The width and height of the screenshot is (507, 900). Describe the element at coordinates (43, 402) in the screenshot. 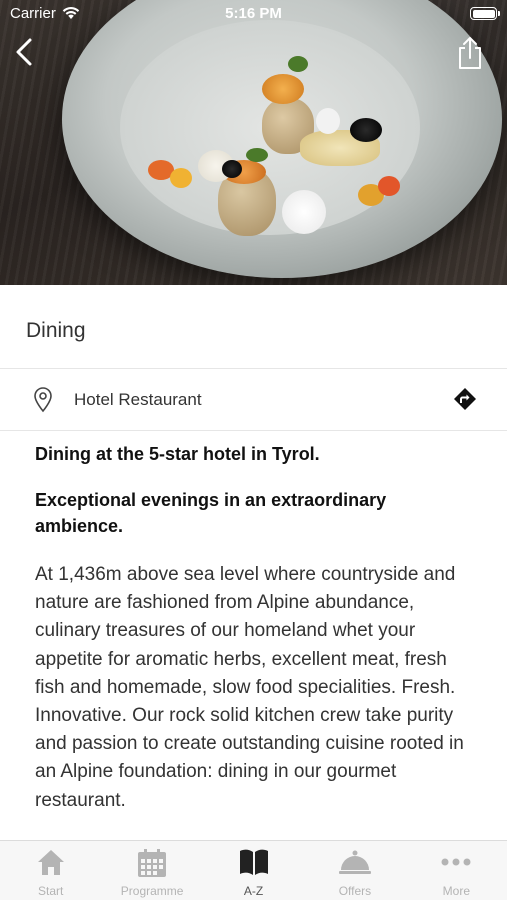

I see `map-pin-icon` at that location.